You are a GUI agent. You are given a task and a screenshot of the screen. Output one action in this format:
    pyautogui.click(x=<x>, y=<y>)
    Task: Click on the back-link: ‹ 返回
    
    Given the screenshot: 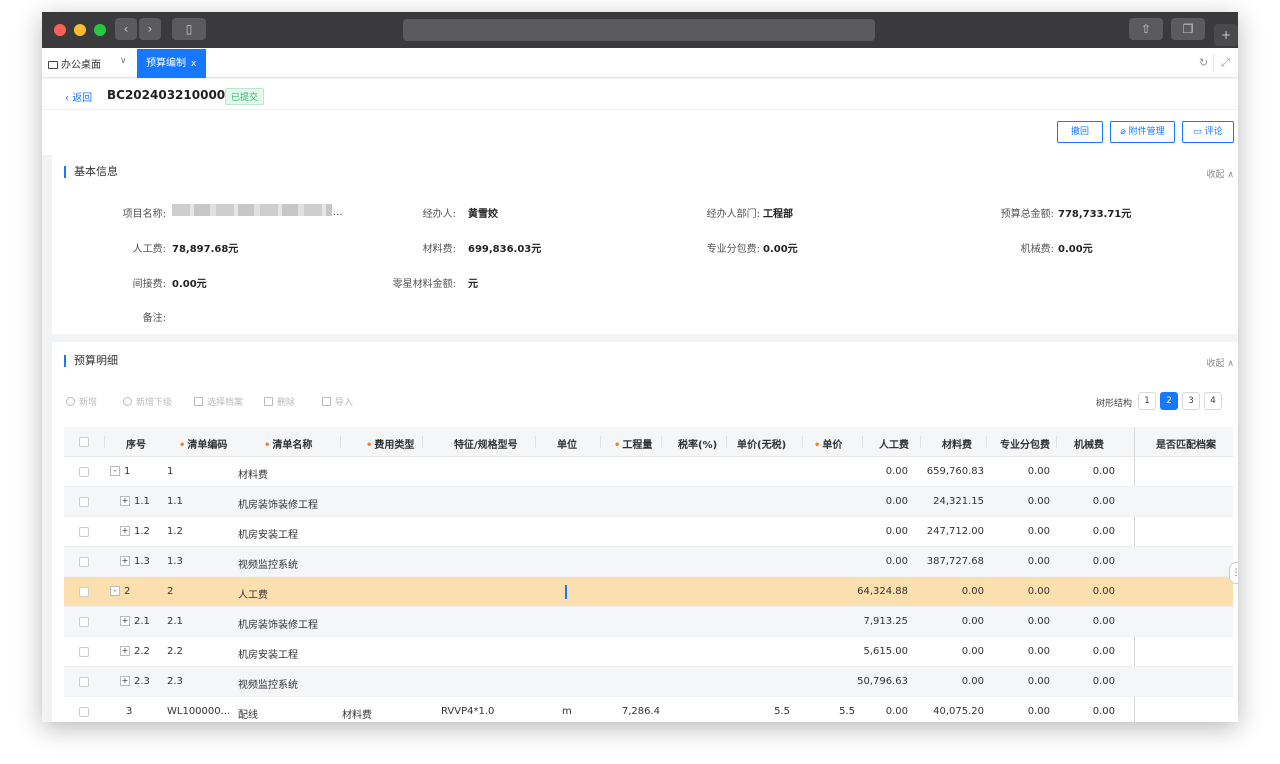 What is the action you would take?
    pyautogui.click(x=78, y=96)
    